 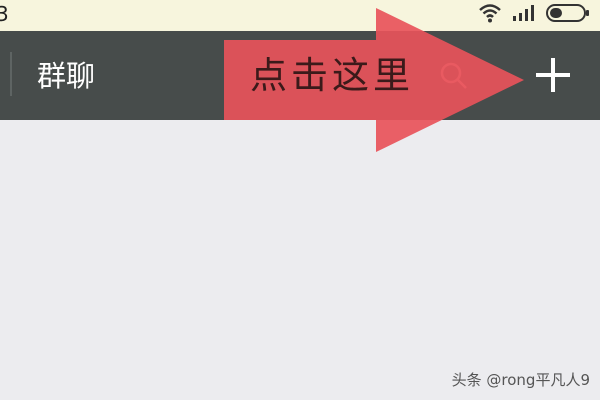 I want to click on annotation-text: 点击这里, so click(x=332, y=75).